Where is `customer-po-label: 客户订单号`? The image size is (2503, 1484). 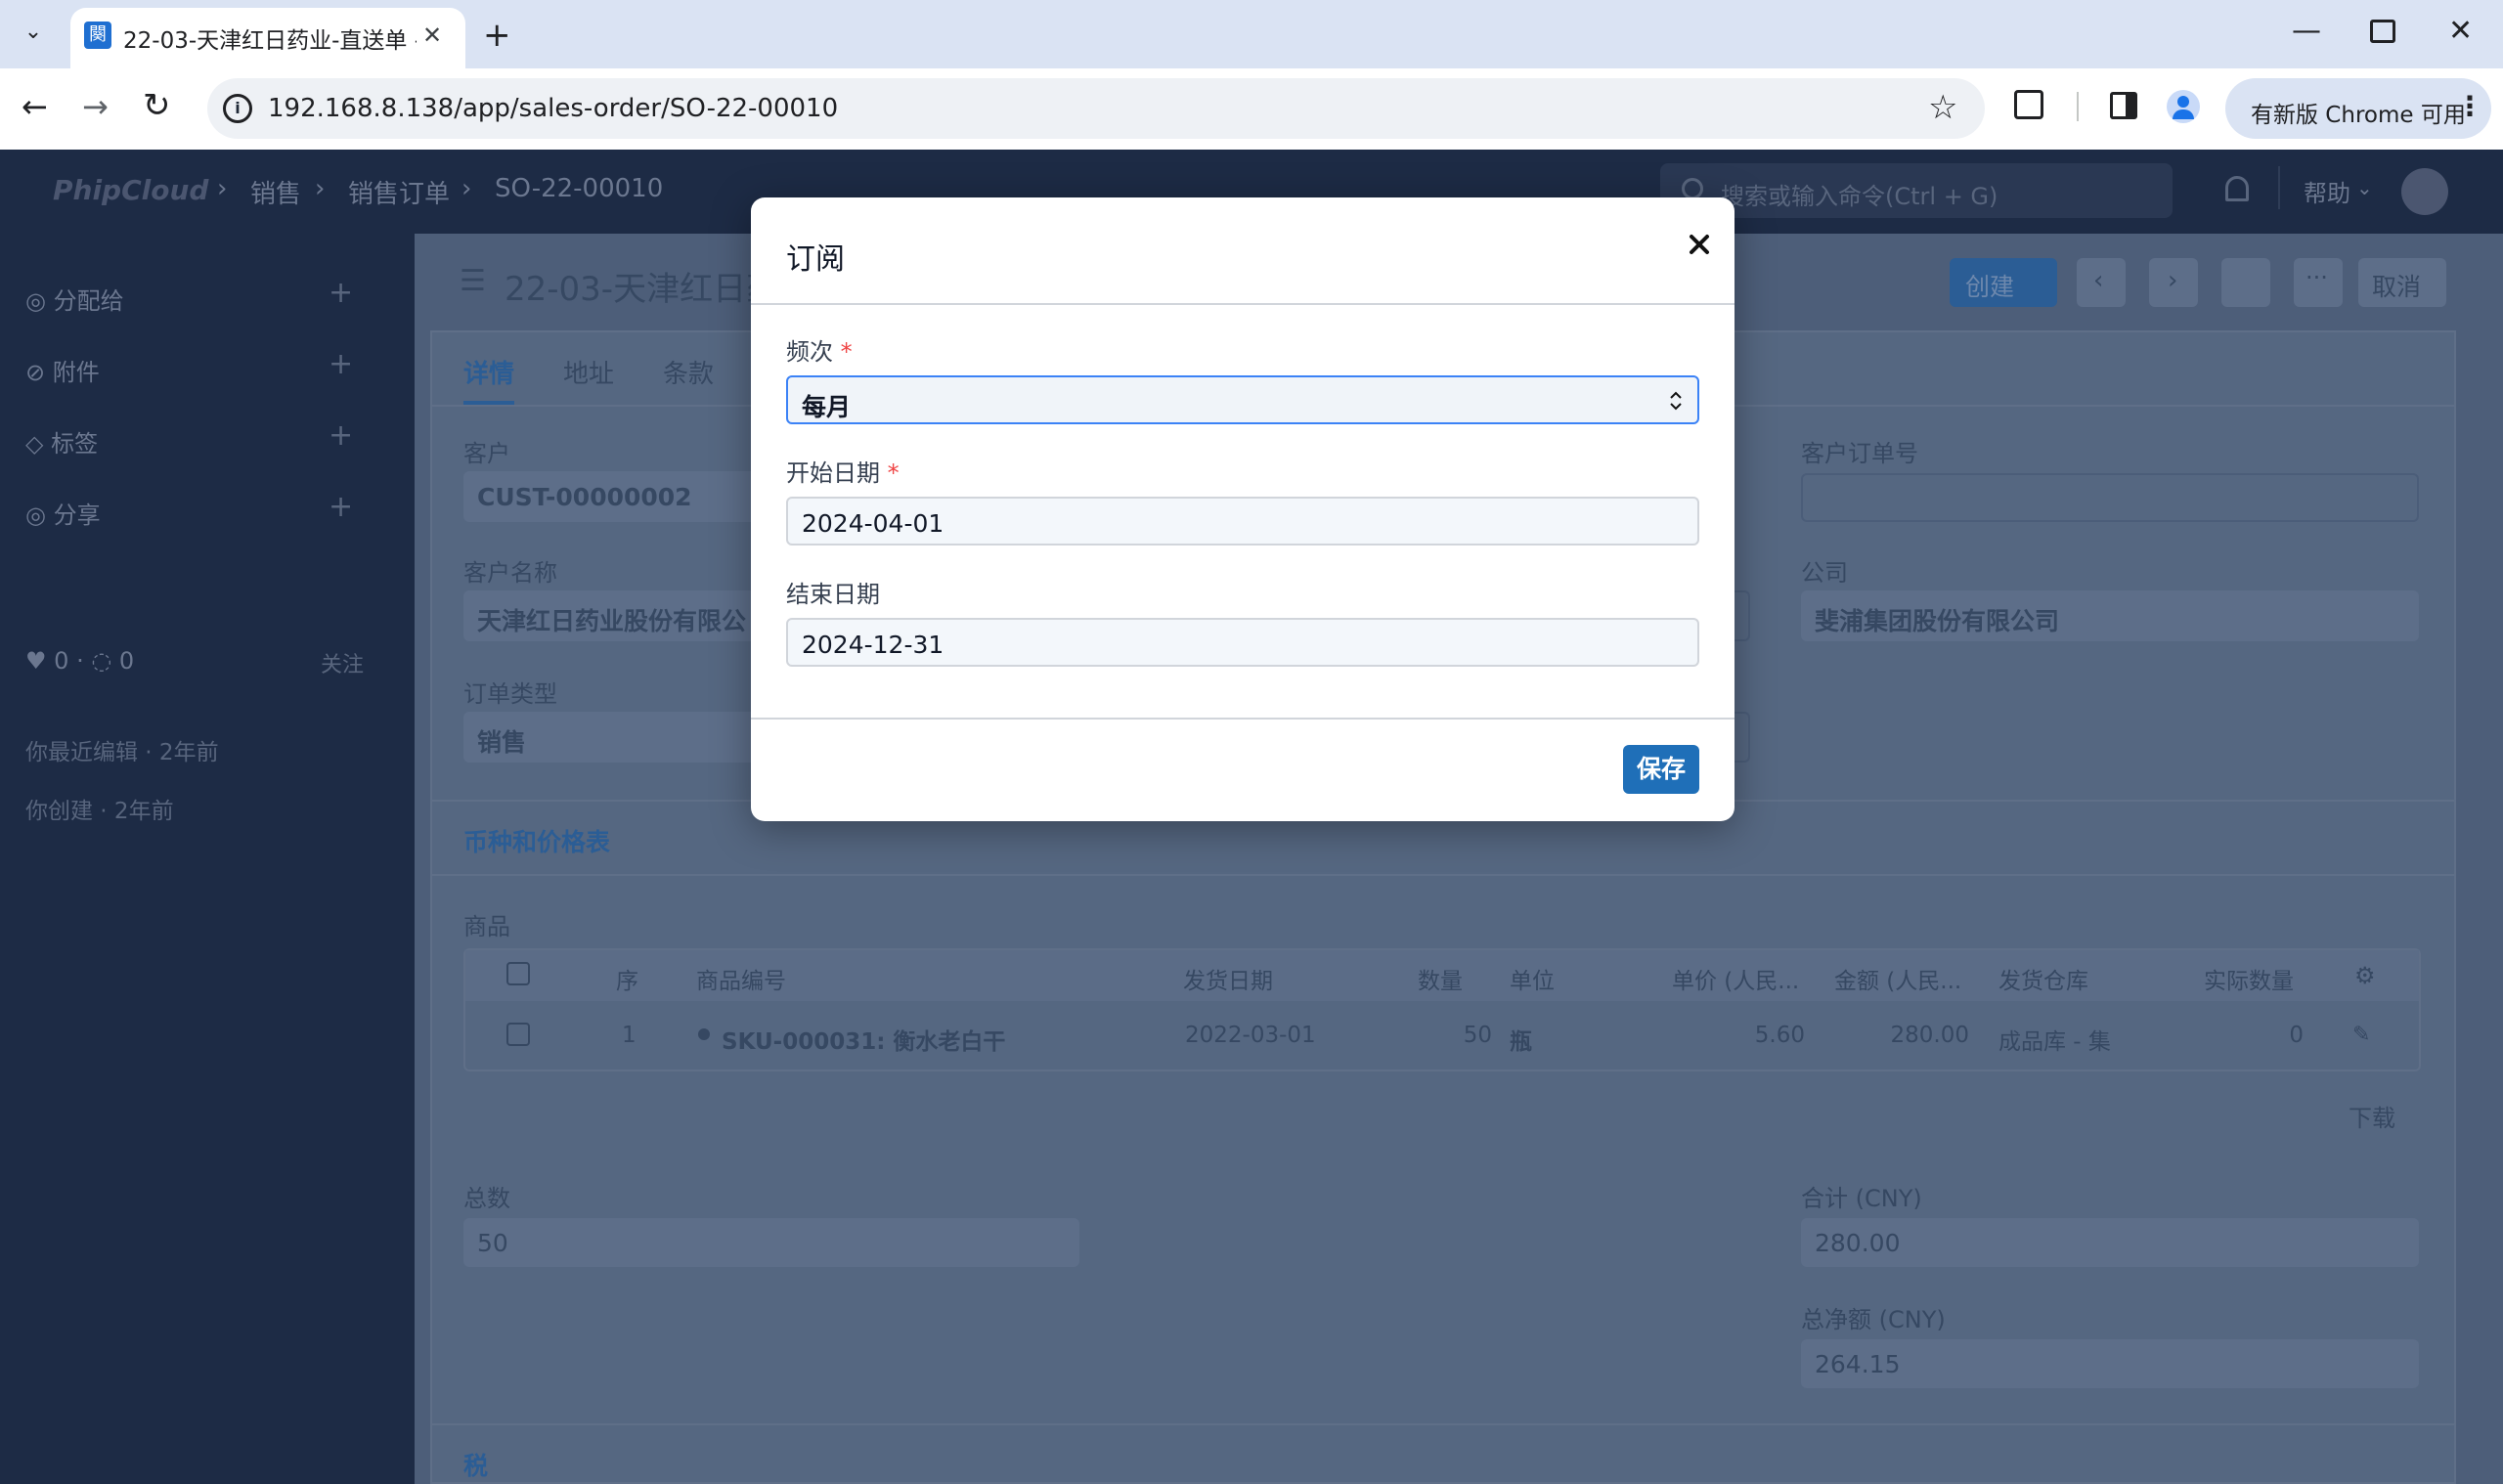 customer-po-label: 客户订单号 is located at coordinates (1859, 453).